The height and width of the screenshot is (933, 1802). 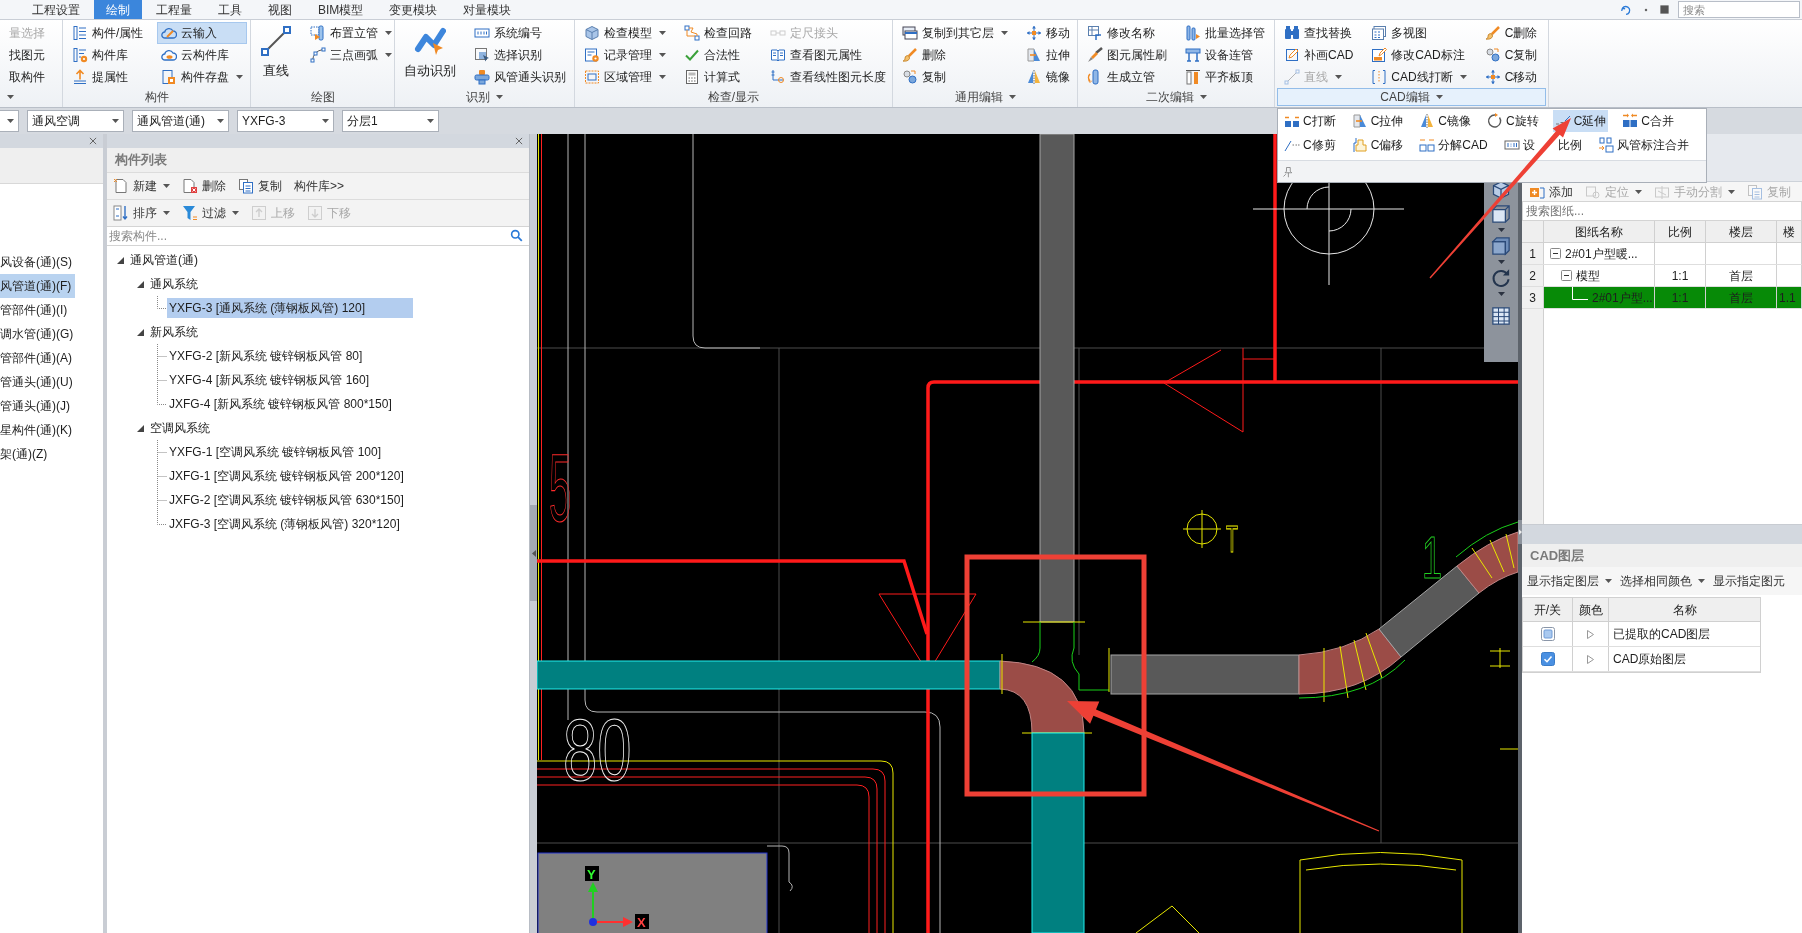 I want to click on ribbon-button: 查看线性图元长度, so click(x=828, y=77).